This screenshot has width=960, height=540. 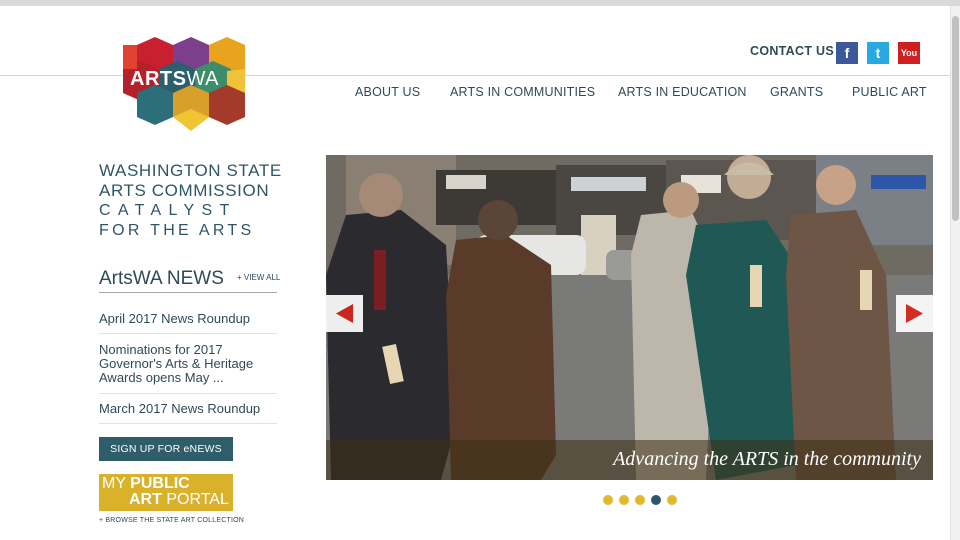 What do you see at coordinates (171, 520) in the screenshot?
I see `browse-state-art-collection-link: + BROWSE THE STATE ART COLLECTION` at bounding box center [171, 520].